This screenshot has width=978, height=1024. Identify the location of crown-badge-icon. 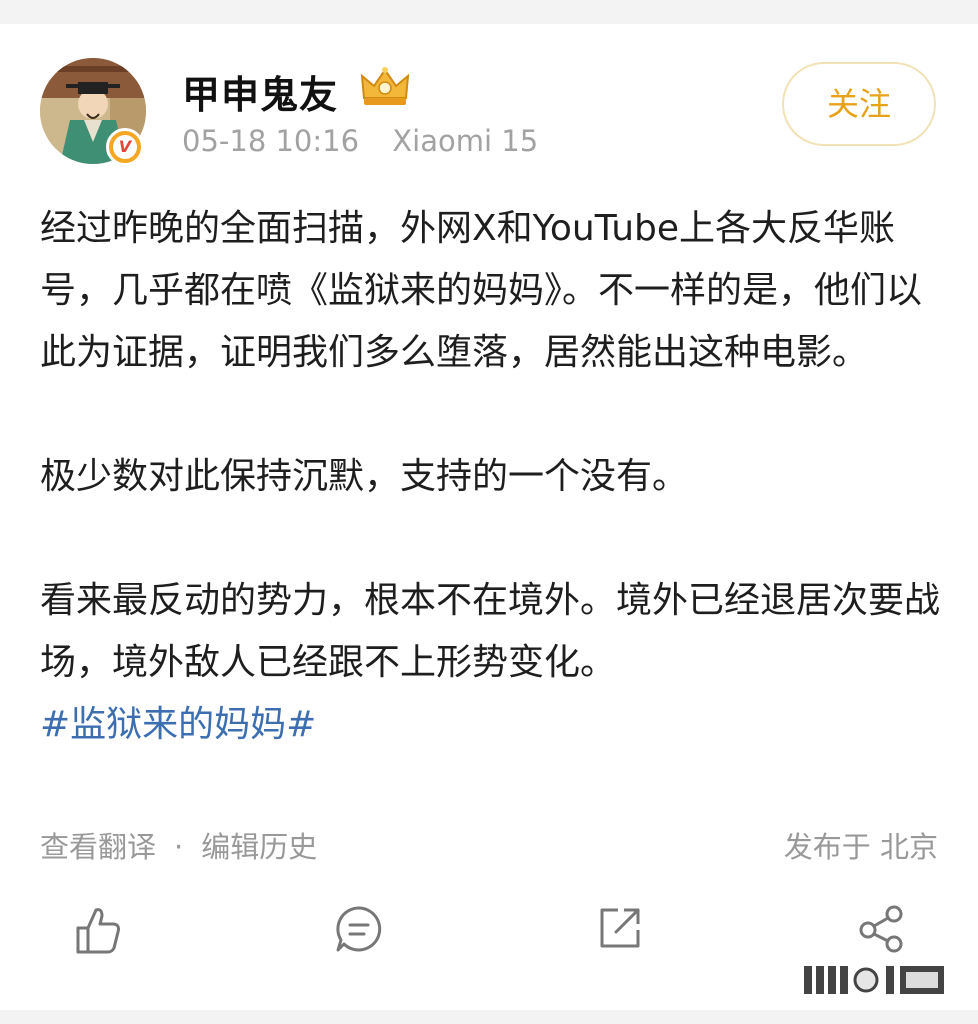
(385, 86).